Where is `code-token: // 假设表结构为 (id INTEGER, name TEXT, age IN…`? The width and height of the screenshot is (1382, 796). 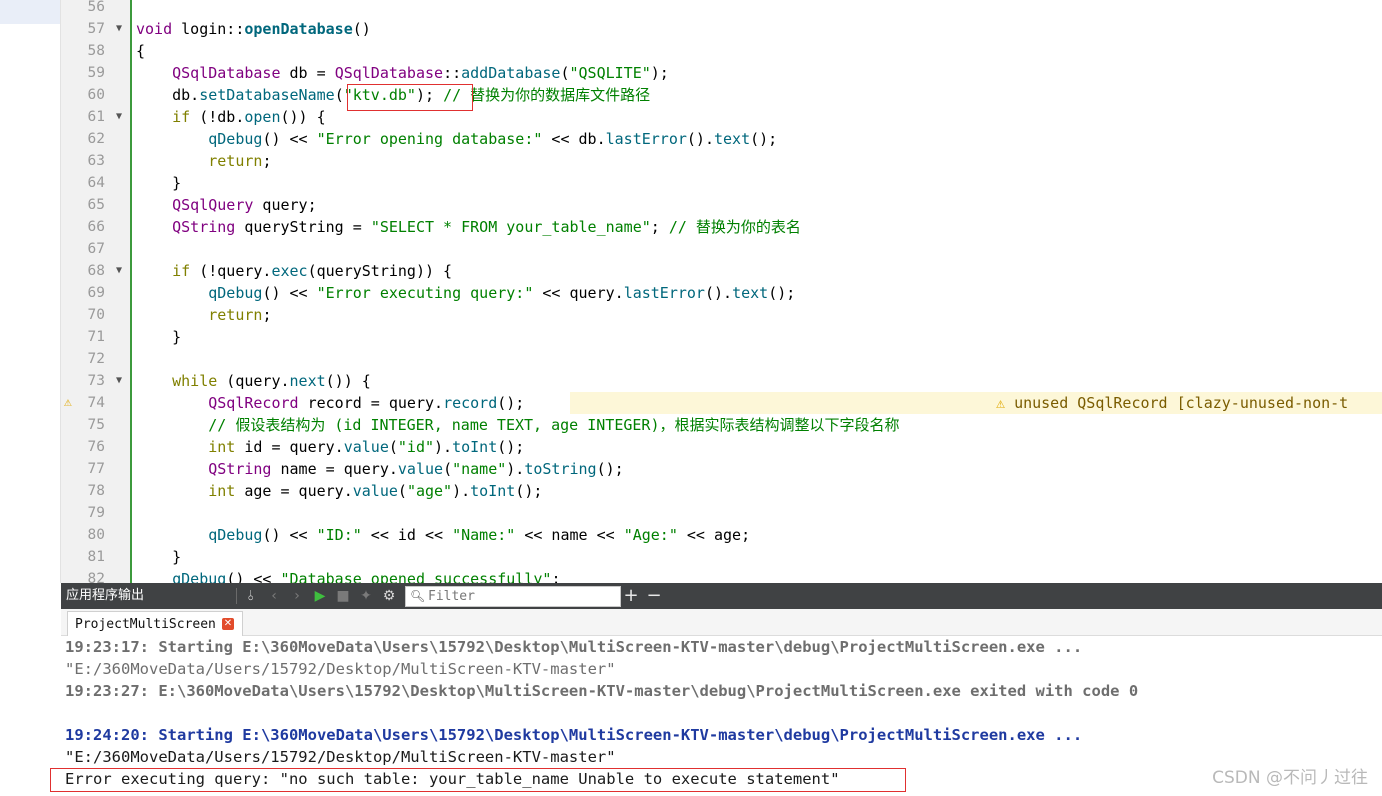 code-token: // 假设表结构为 (id INTEGER, name TEXT, age IN… is located at coordinates (554, 425).